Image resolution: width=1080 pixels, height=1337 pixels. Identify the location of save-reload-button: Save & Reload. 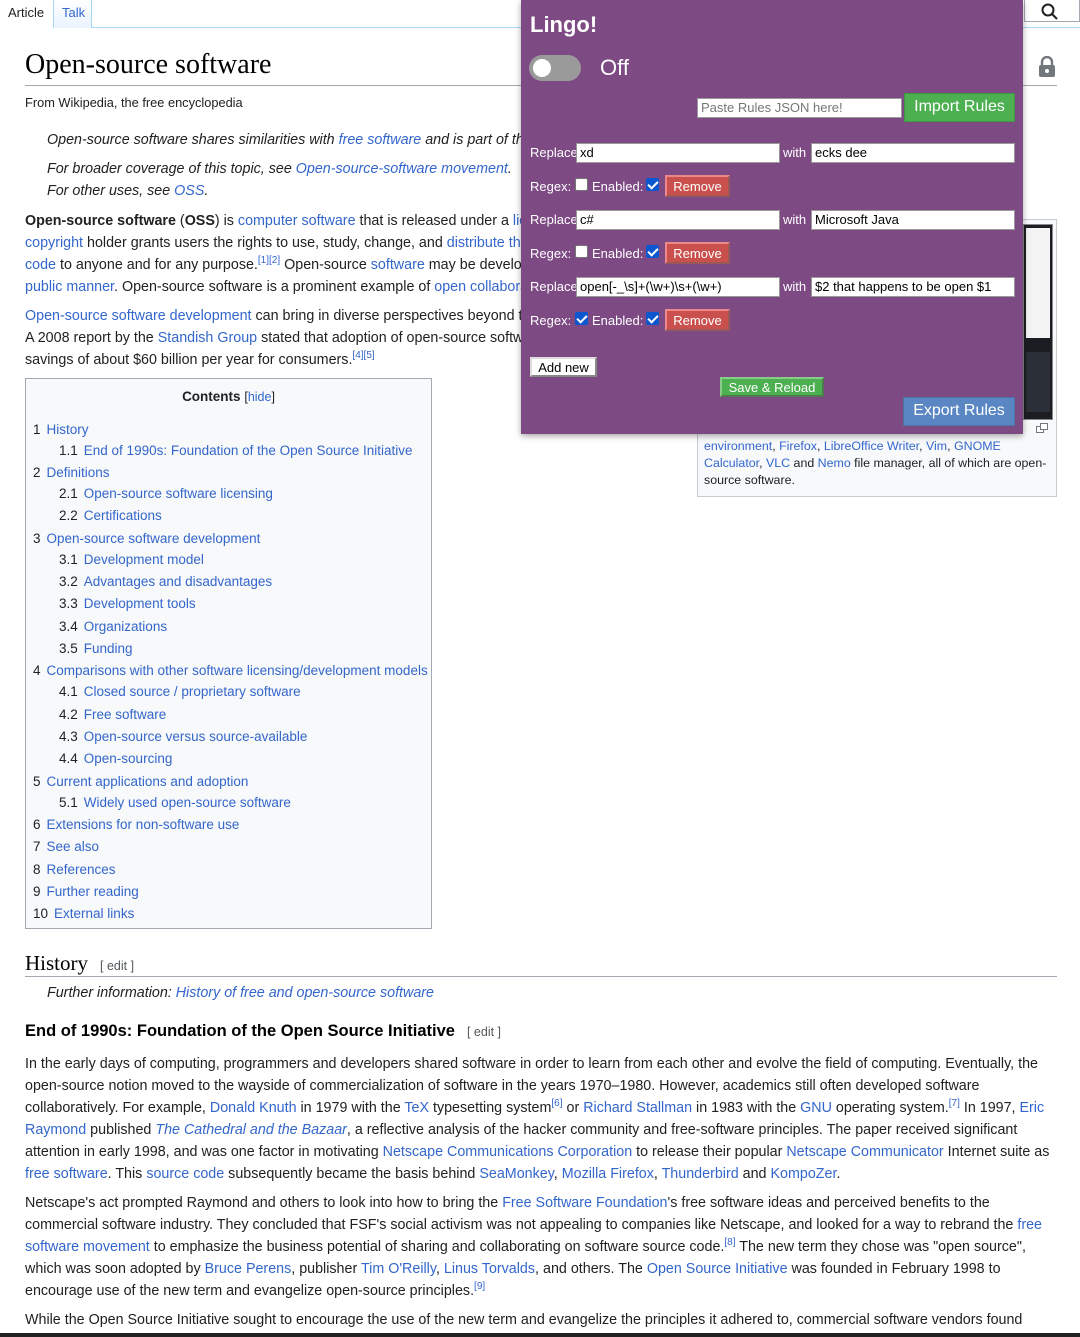
(772, 387).